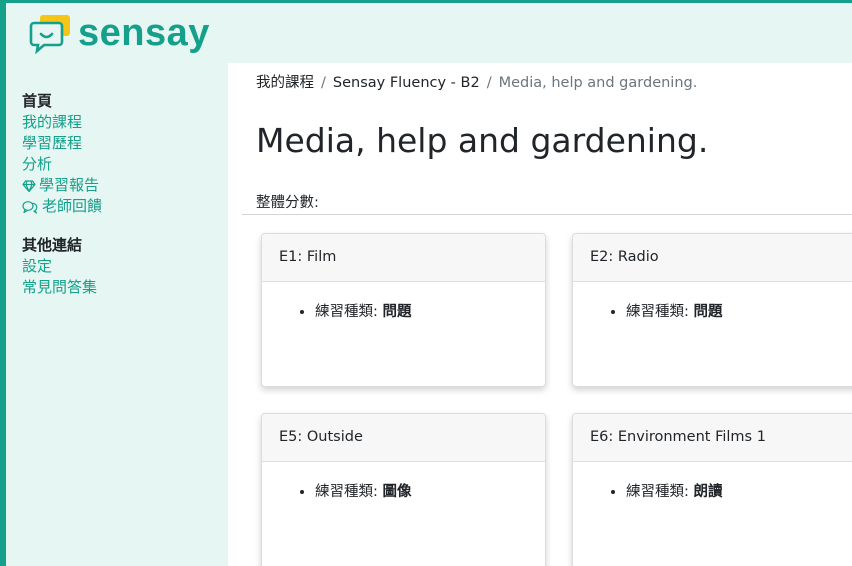  I want to click on breadcrumb-my-courses: 我的課程, so click(285, 83).